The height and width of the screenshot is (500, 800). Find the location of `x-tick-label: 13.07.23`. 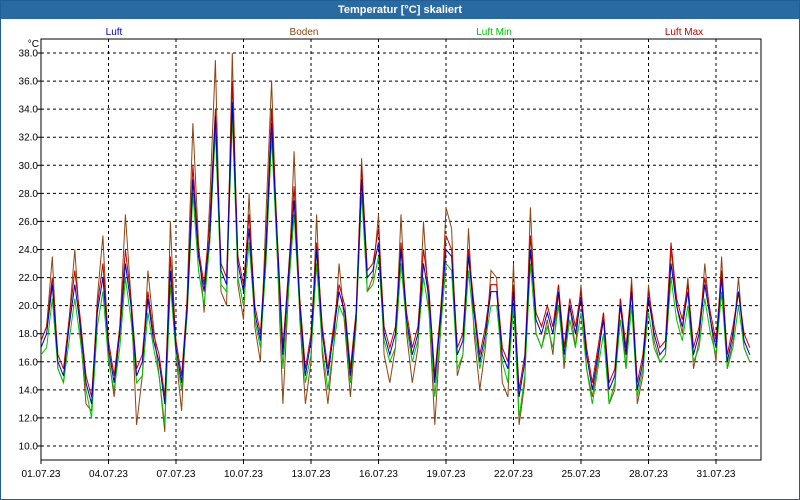

x-tick-label: 13.07.23 is located at coordinates (311, 474).